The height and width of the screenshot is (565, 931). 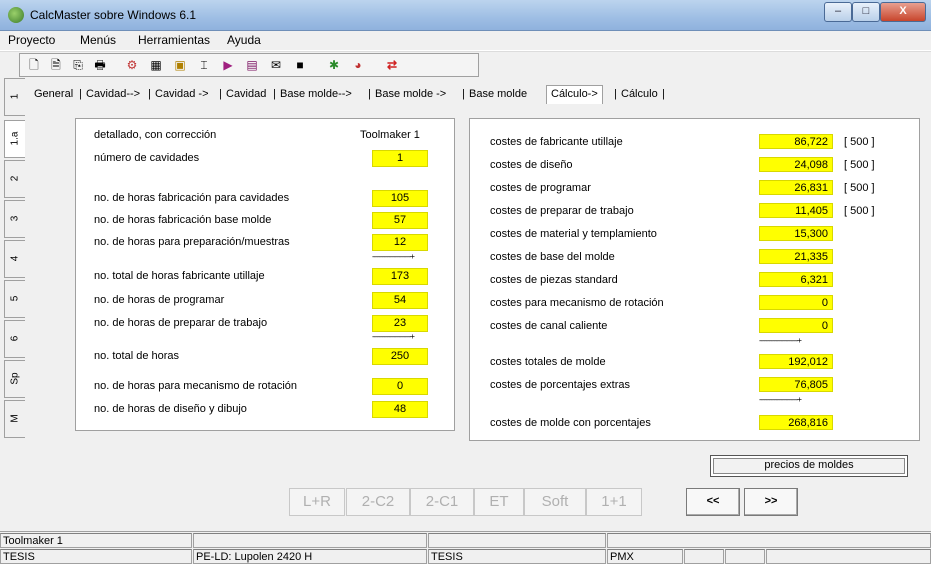 What do you see at coordinates (182, 94) in the screenshot?
I see `tab-cavidad-2: Cavidad ->` at bounding box center [182, 94].